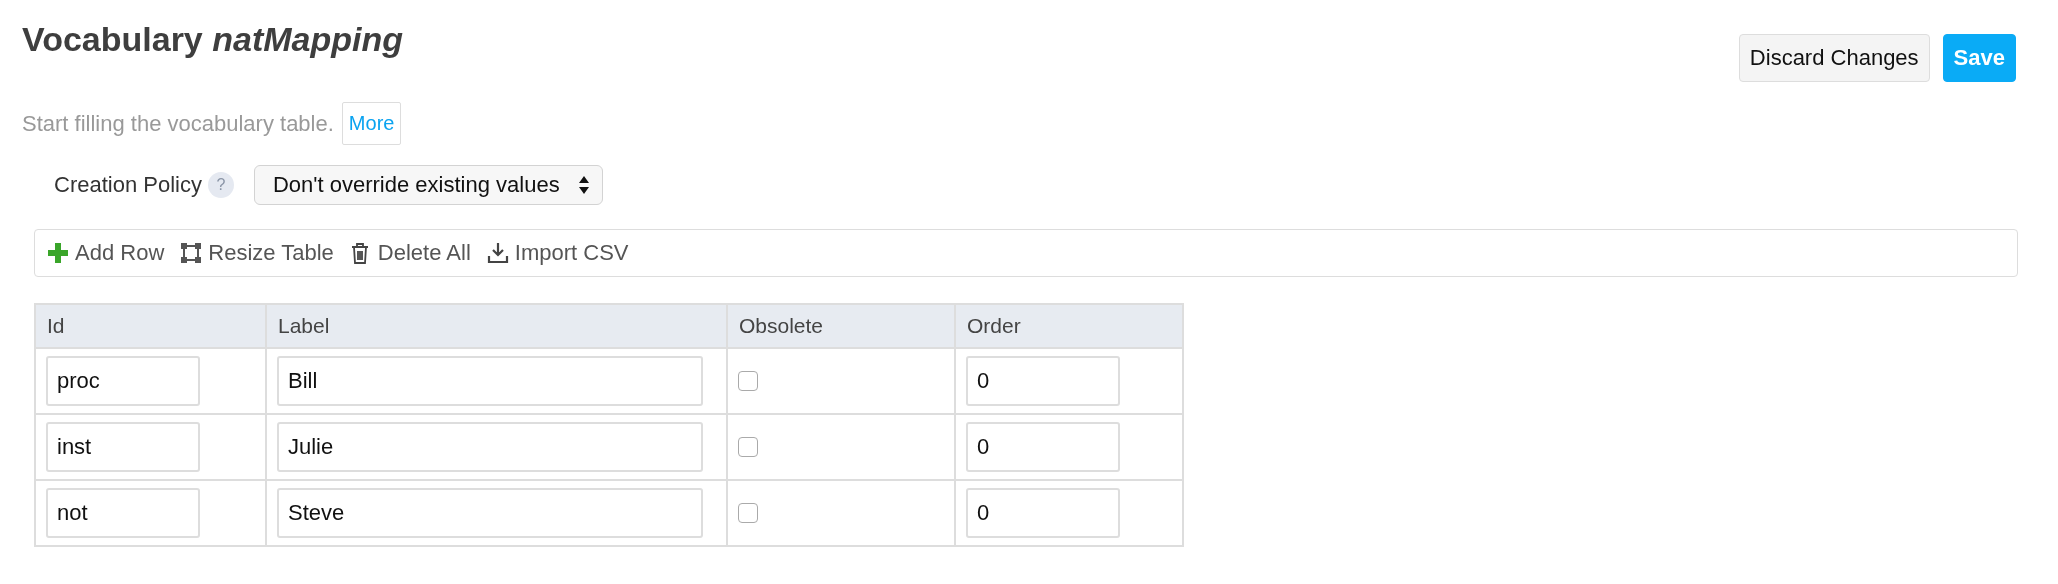 This screenshot has height=584, width=2058. Describe the element at coordinates (496, 326) in the screenshot. I see `column-header: Label` at that location.